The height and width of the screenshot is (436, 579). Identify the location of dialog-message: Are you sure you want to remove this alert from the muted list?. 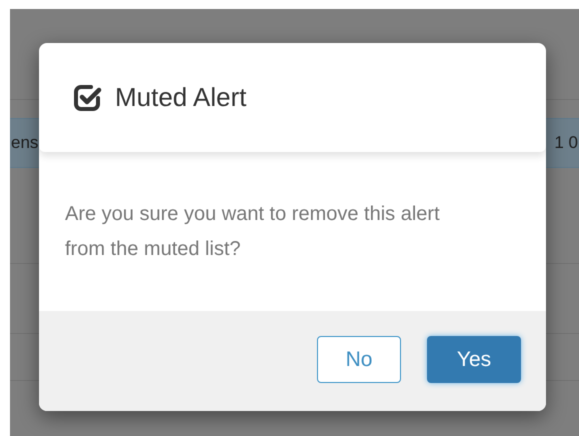
(253, 232).